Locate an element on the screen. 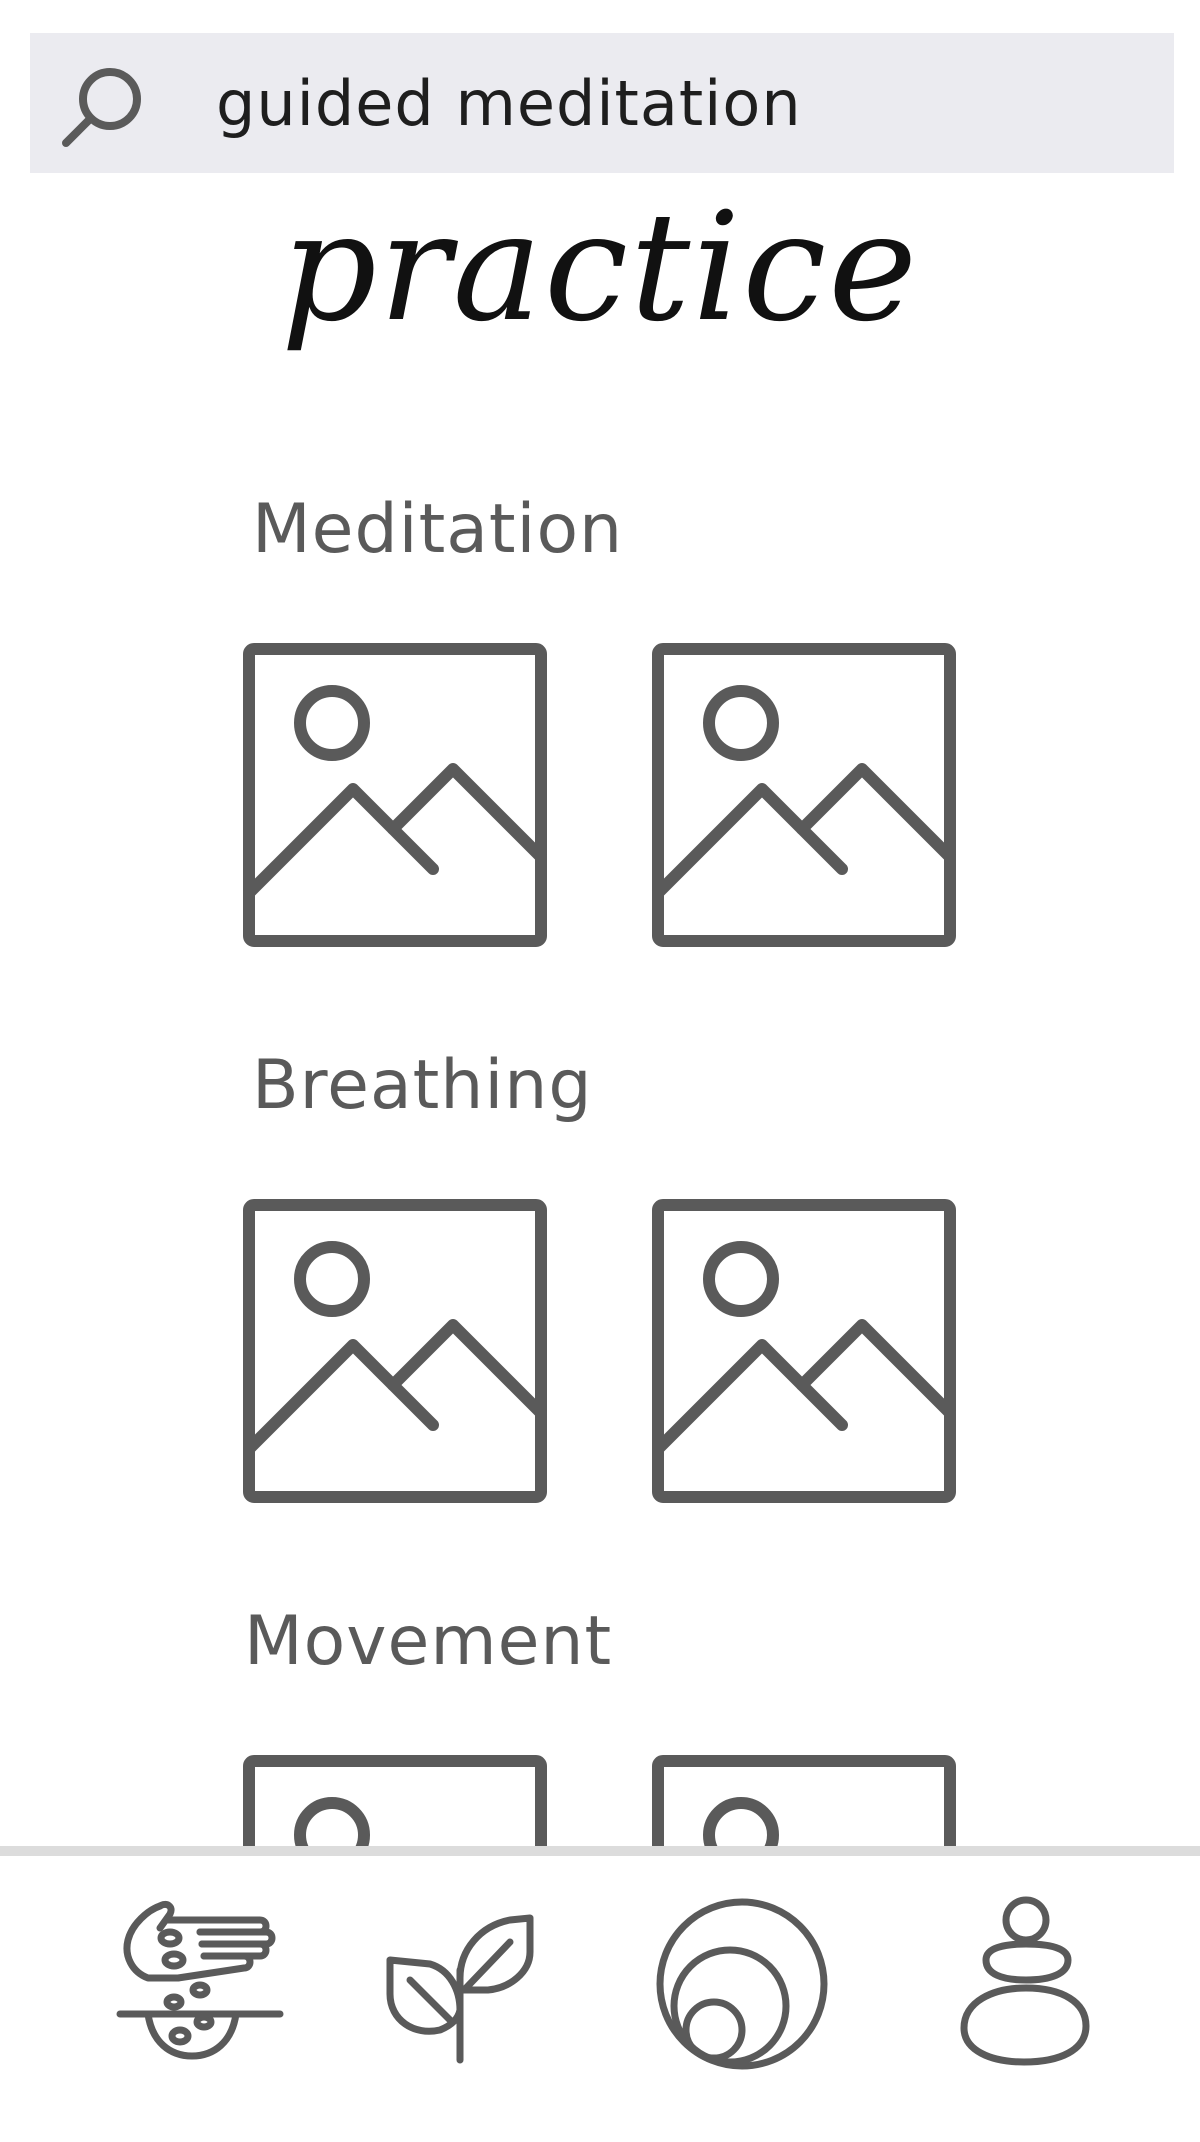 Image resolution: width=1200 pixels, height=2142 pixels. concentric-circles-icon is located at coordinates (742, 1984).